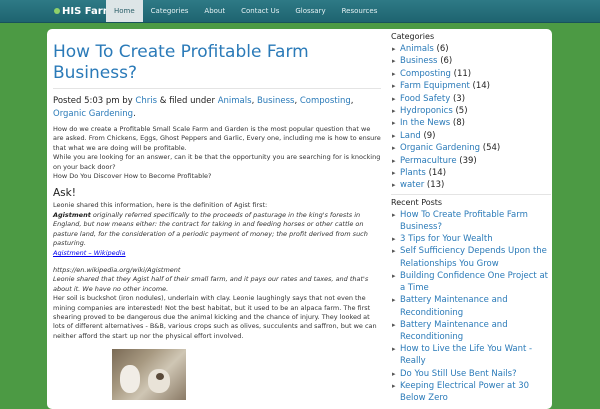 The width and height of the screenshot is (600, 409). Describe the element at coordinates (471, 173) in the screenshot. I see `sidebar-category-item: Plants (14)` at that location.